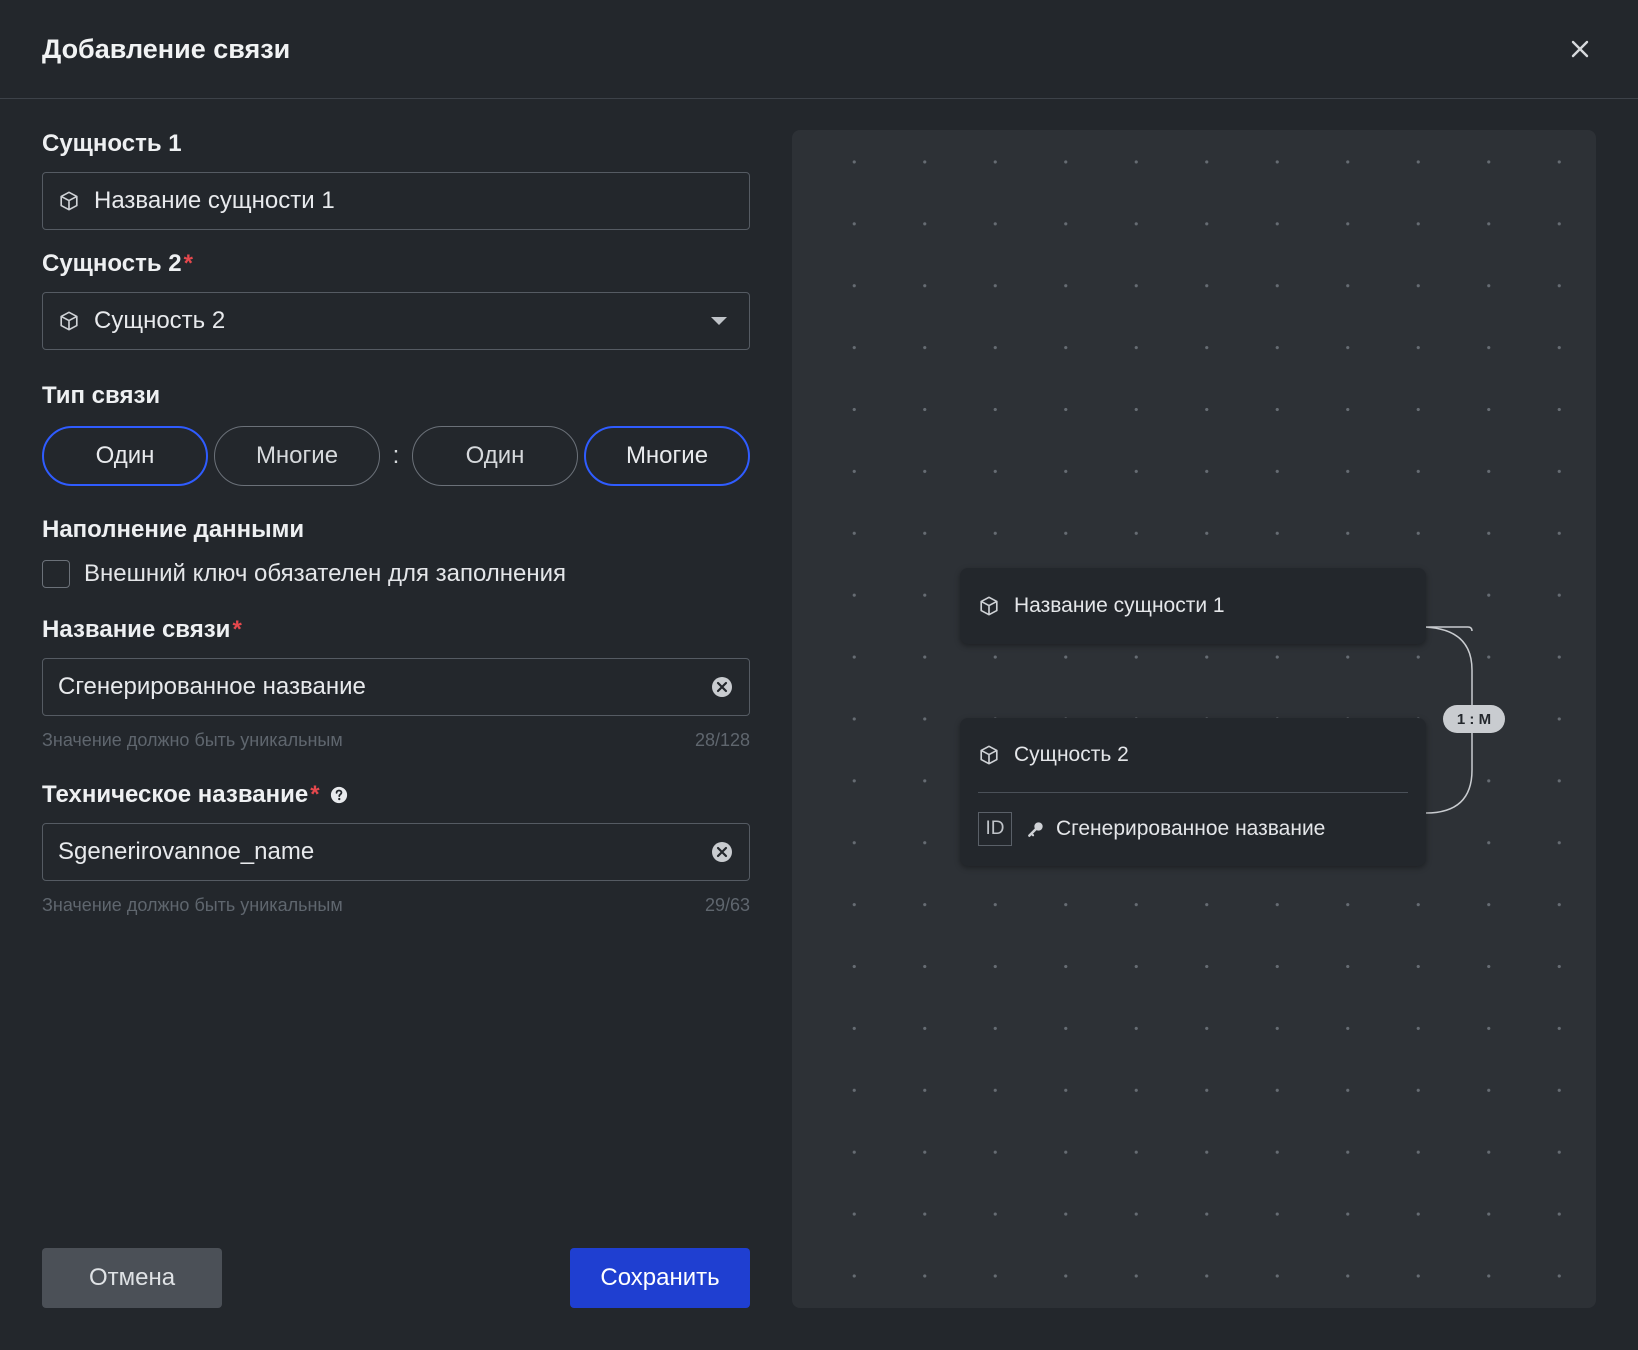  What do you see at coordinates (396, 321) in the screenshot?
I see `entity2-select: Сущность 2` at bounding box center [396, 321].